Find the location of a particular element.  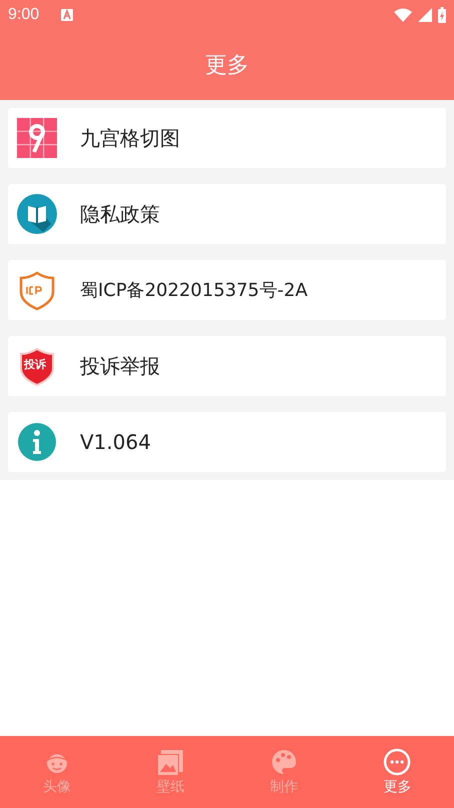

menu-item: 蜀ICP备2022015375号-2A is located at coordinates (227, 290).